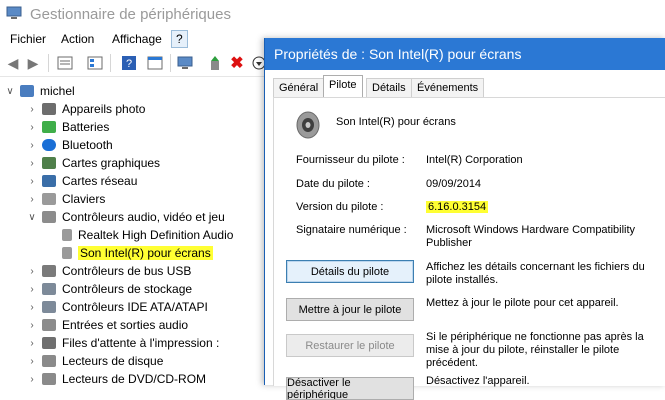  What do you see at coordinates (333, 184) in the screenshot?
I see `date-label: Date du pilote :` at bounding box center [333, 184].